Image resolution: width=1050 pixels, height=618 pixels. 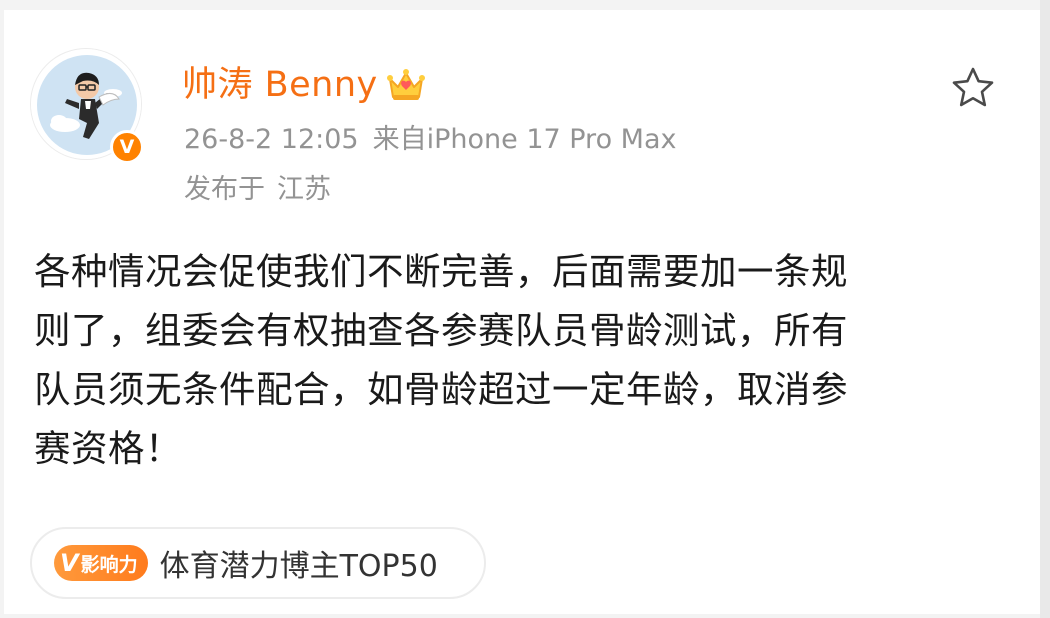 I want to click on influence-v-icon: V, so click(x=69, y=563).